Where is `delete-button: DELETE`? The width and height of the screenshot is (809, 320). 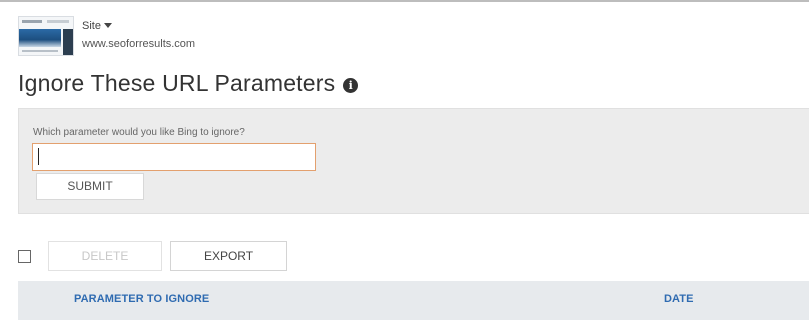 delete-button: DELETE is located at coordinates (105, 256).